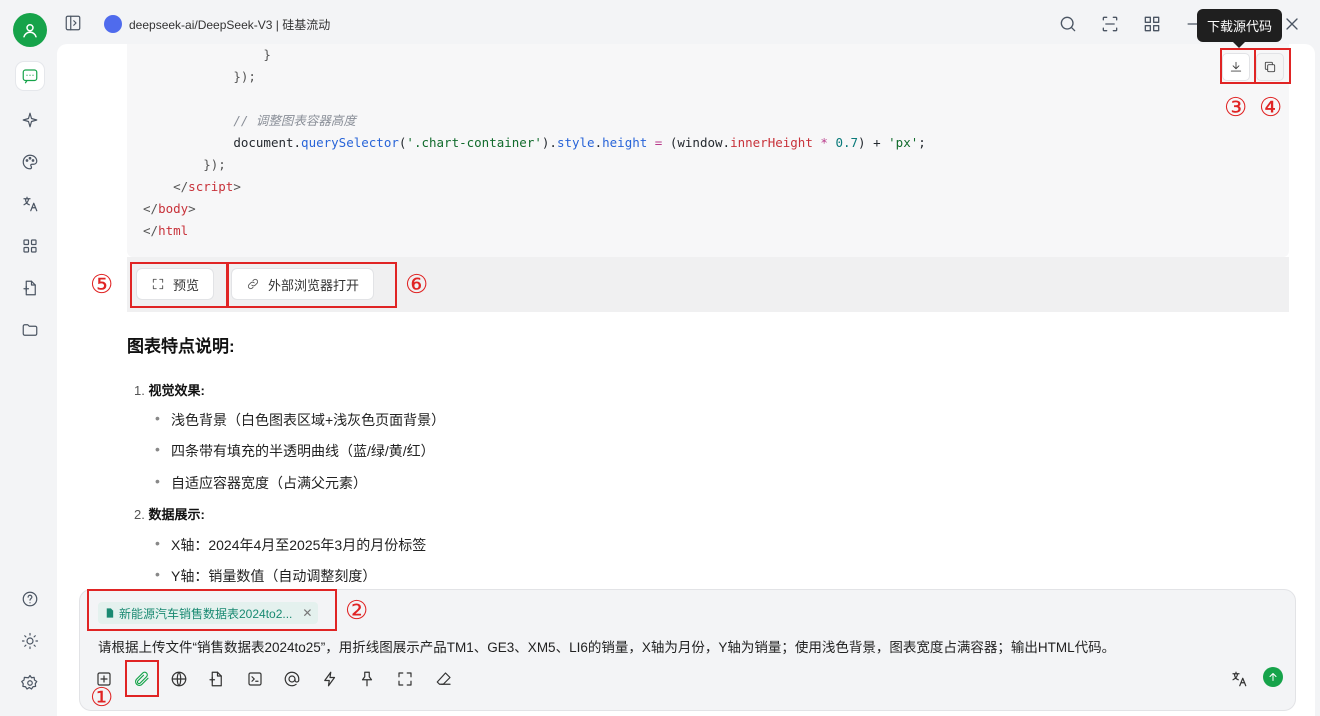 The image size is (1320, 716). What do you see at coordinates (181, 346) in the screenshot?
I see `response-heading: 图表特点说明:` at bounding box center [181, 346].